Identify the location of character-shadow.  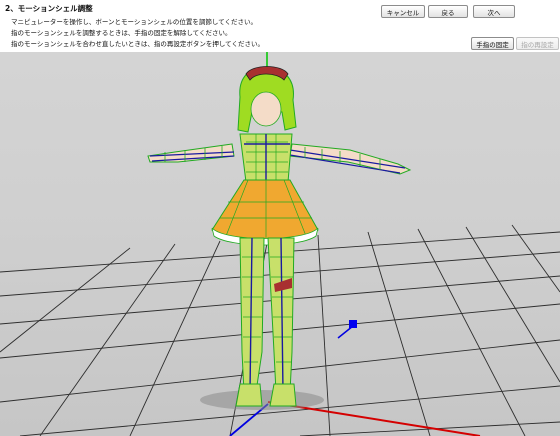
(262, 400).